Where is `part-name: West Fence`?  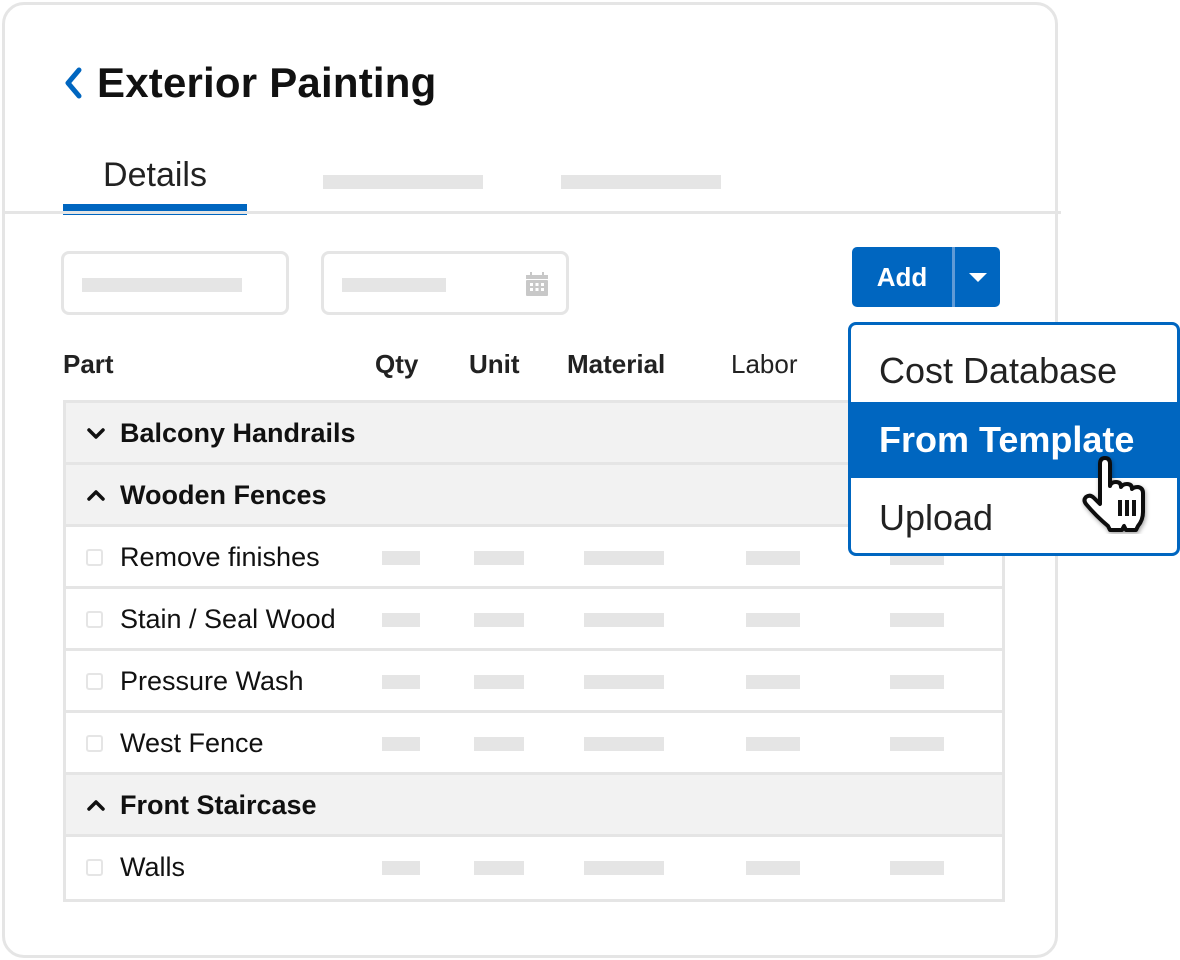 part-name: West Fence is located at coordinates (192, 743).